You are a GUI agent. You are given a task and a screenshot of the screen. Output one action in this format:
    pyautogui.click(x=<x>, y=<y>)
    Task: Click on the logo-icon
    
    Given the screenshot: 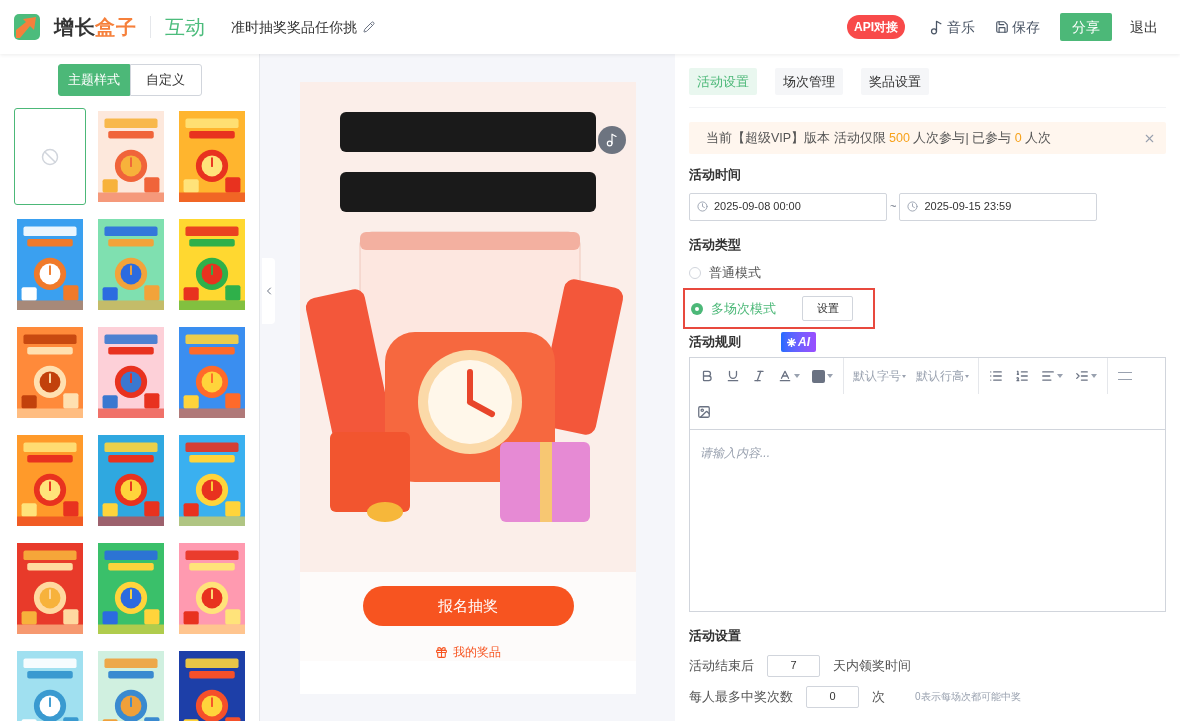 What is the action you would take?
    pyautogui.click(x=27, y=27)
    